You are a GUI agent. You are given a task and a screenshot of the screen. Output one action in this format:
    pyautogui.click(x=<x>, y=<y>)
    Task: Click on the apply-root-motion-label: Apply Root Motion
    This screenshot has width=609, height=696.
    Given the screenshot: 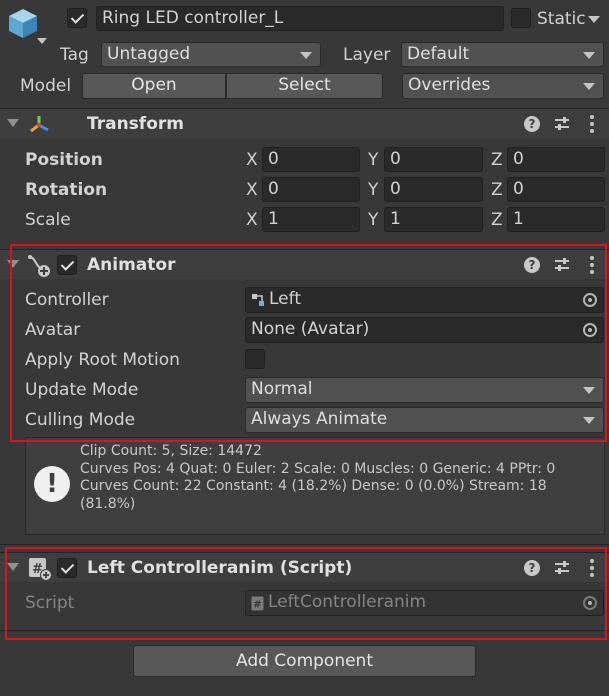 What is the action you would take?
    pyautogui.click(x=102, y=360)
    